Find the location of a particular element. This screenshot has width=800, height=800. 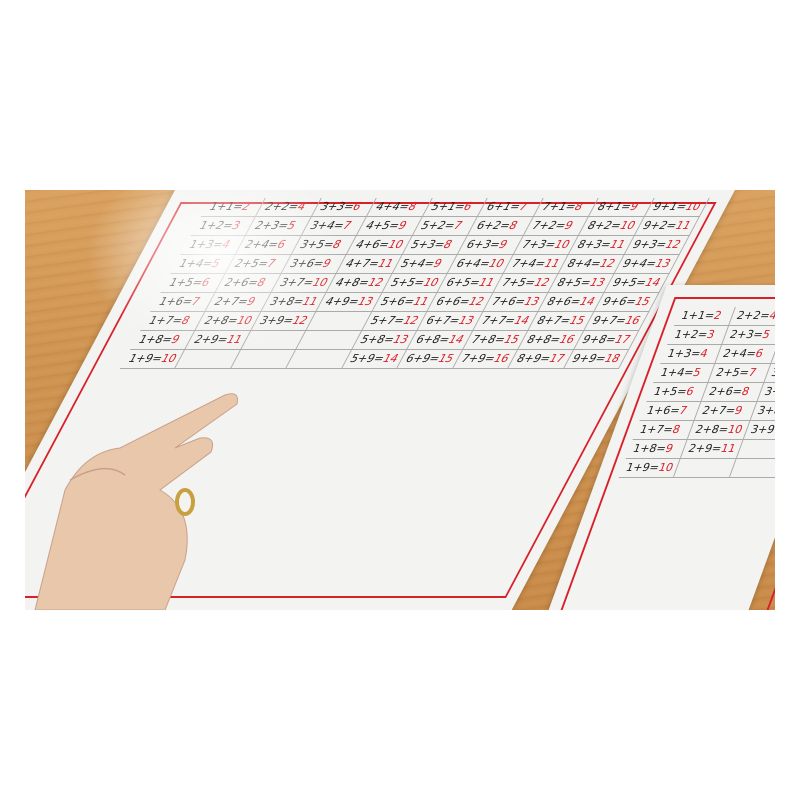

pointing-hand is located at coordinates (136, 501).